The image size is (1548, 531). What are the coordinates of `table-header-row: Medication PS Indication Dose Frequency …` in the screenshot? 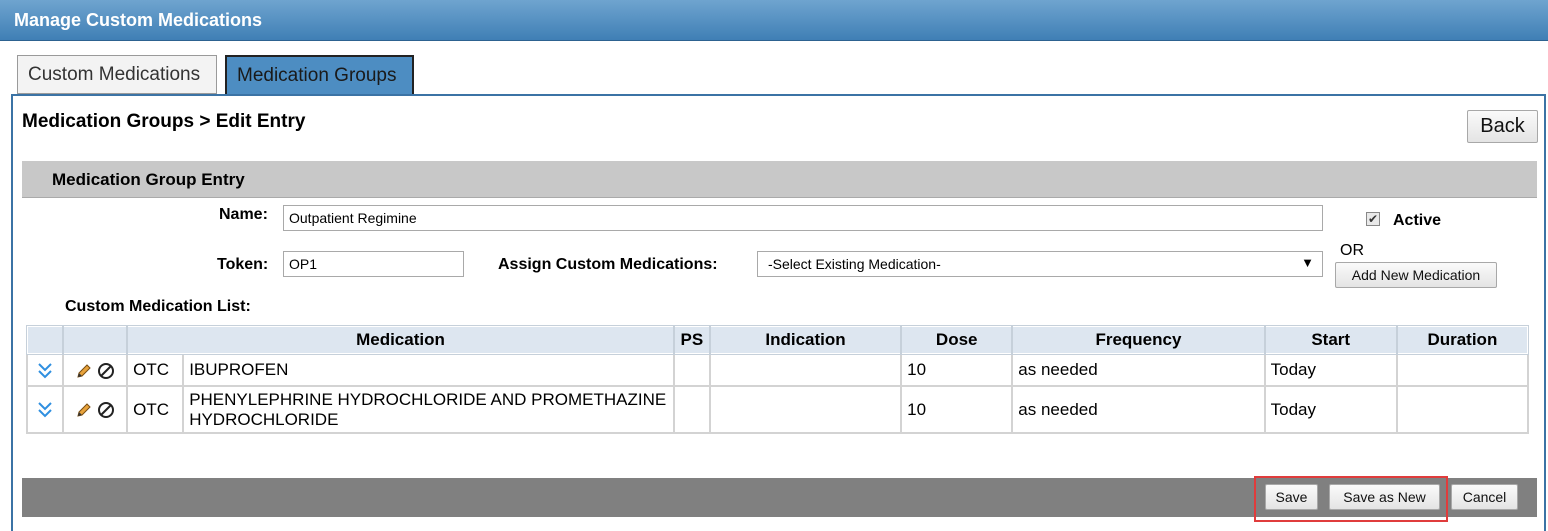 It's located at (777, 340).